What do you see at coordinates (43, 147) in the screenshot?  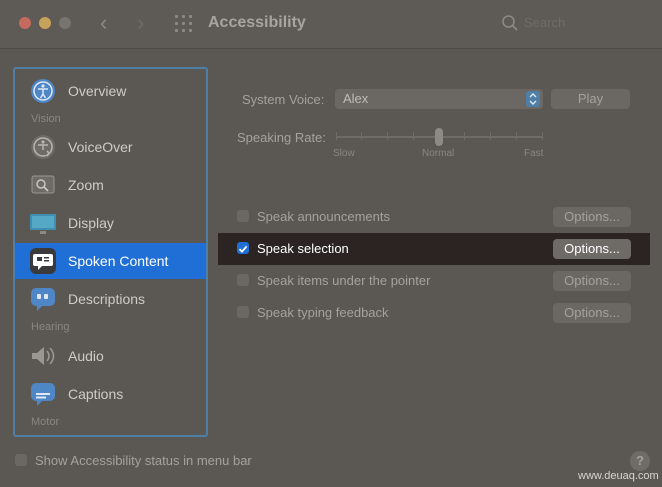 I see `voiceover-icon` at bounding box center [43, 147].